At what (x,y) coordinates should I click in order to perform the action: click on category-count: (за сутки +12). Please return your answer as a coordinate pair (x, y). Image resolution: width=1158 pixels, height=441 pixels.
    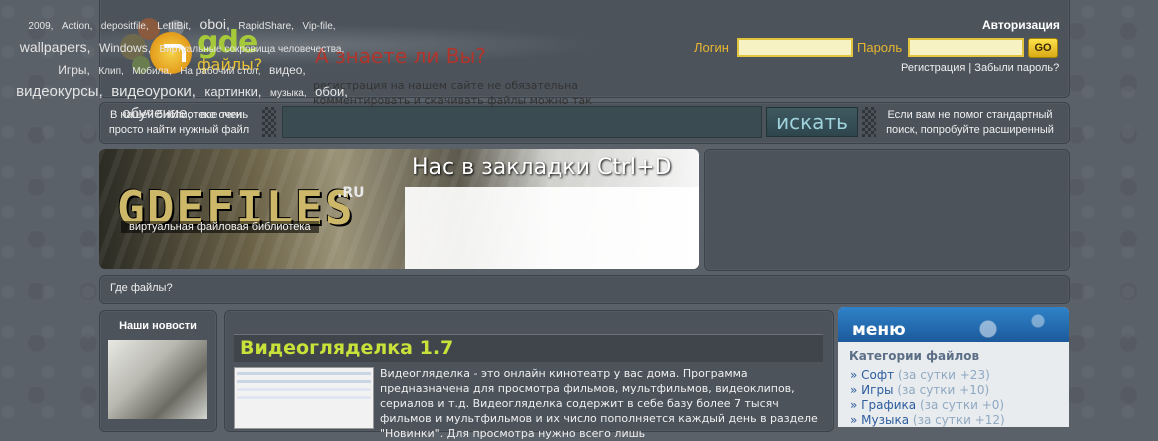
    Looking at the image, I should click on (958, 420).